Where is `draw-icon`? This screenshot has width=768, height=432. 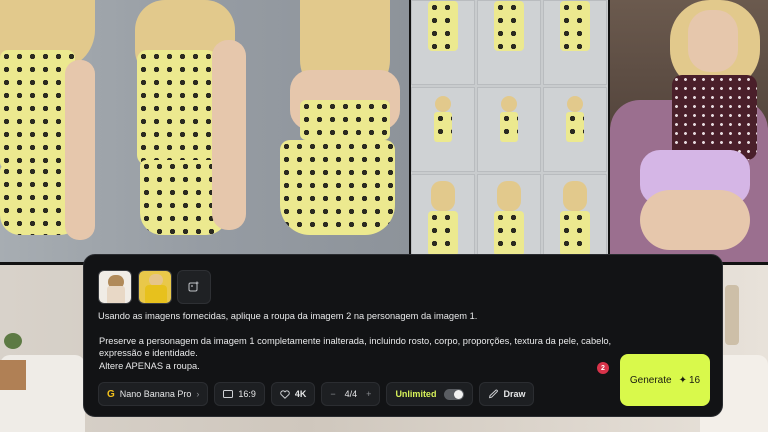 draw-icon is located at coordinates (494, 394).